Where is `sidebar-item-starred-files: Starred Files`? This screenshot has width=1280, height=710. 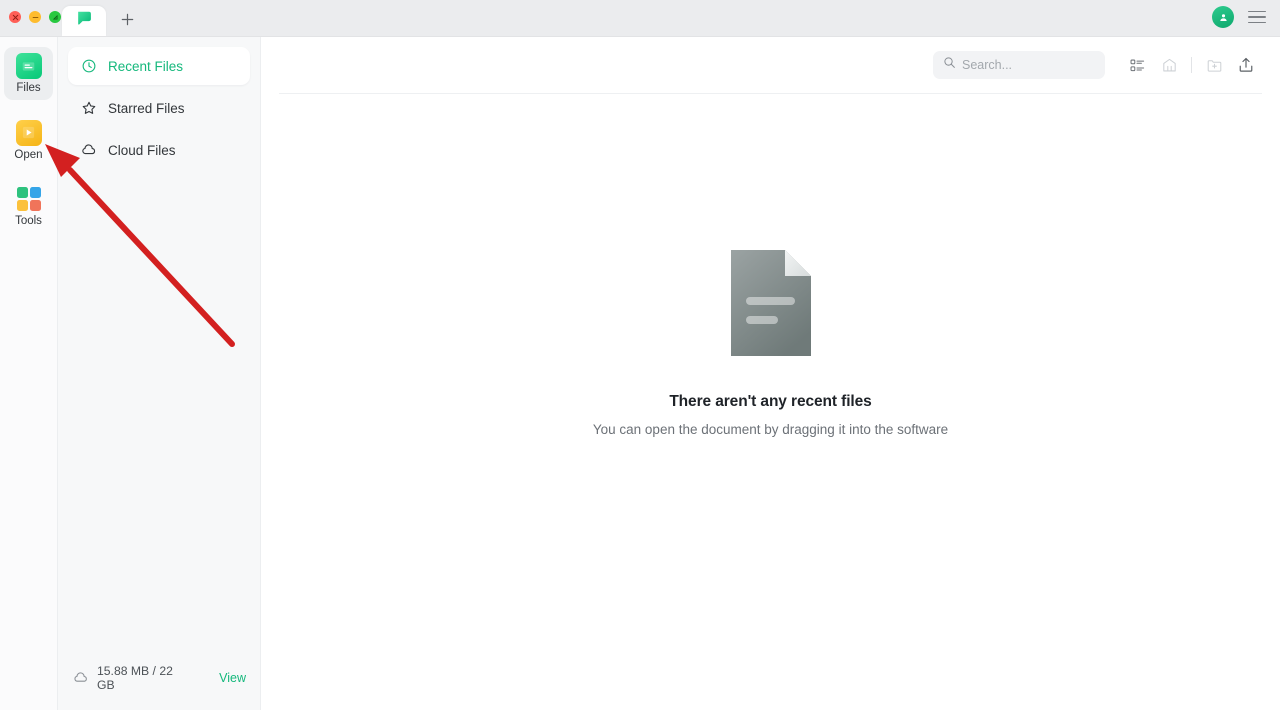
sidebar-item-starred-files: Starred Files is located at coordinates (159, 108).